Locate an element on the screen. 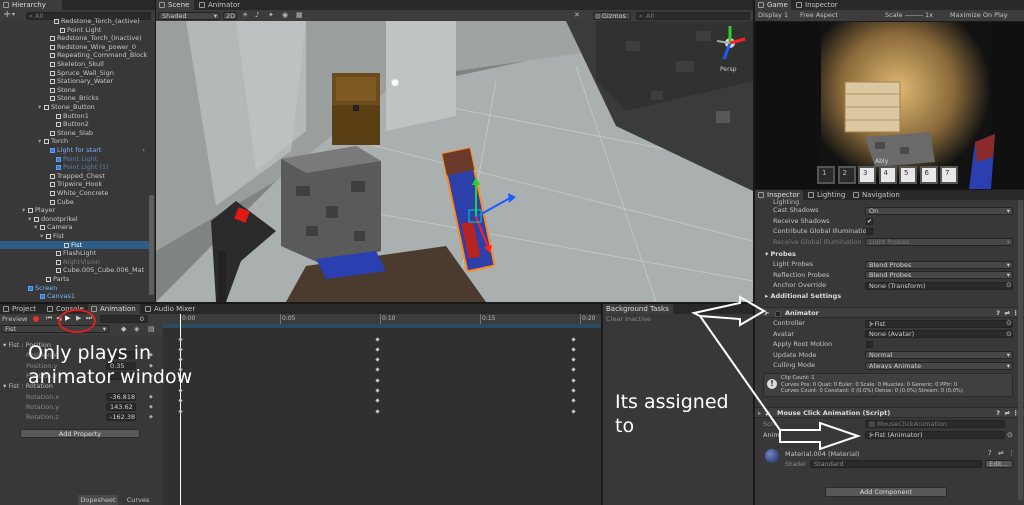 The height and width of the screenshot is (505, 1024). hierarchy-item: Spruce_Wall_Sign is located at coordinates (74, 73).